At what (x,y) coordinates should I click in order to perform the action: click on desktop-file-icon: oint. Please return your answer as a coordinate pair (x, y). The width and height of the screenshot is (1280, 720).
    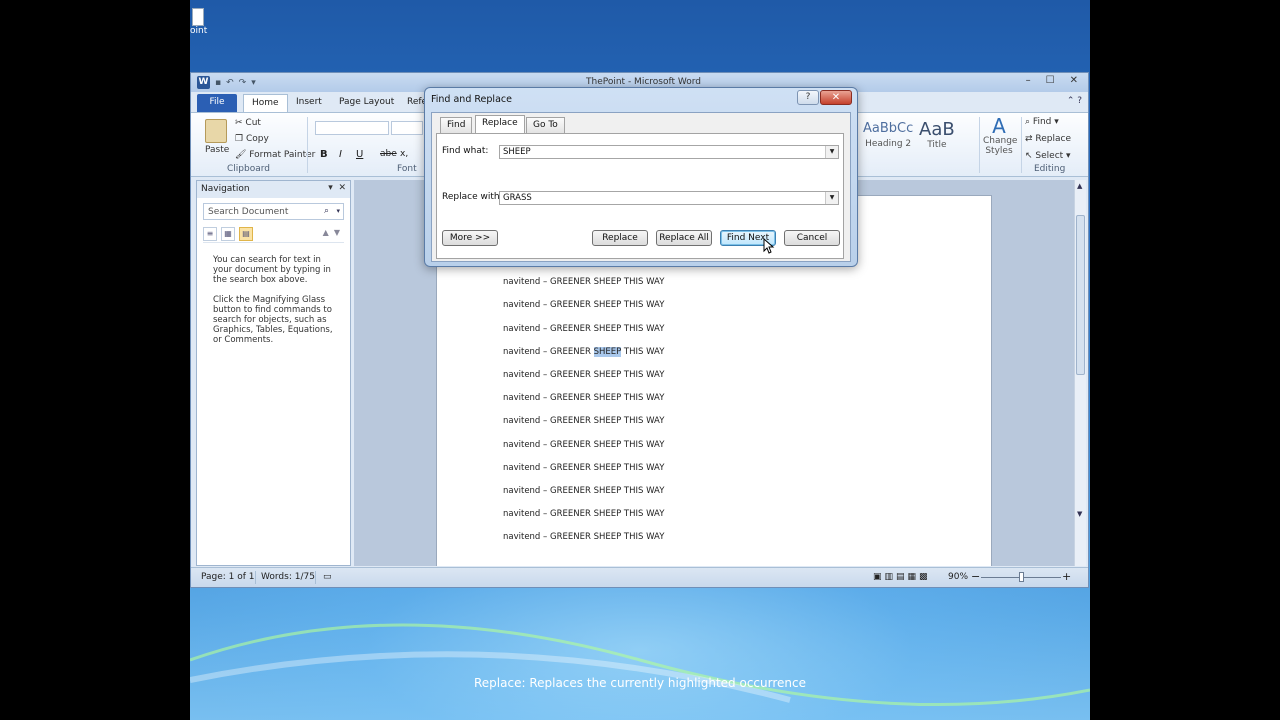
    Looking at the image, I should click on (200, 22).